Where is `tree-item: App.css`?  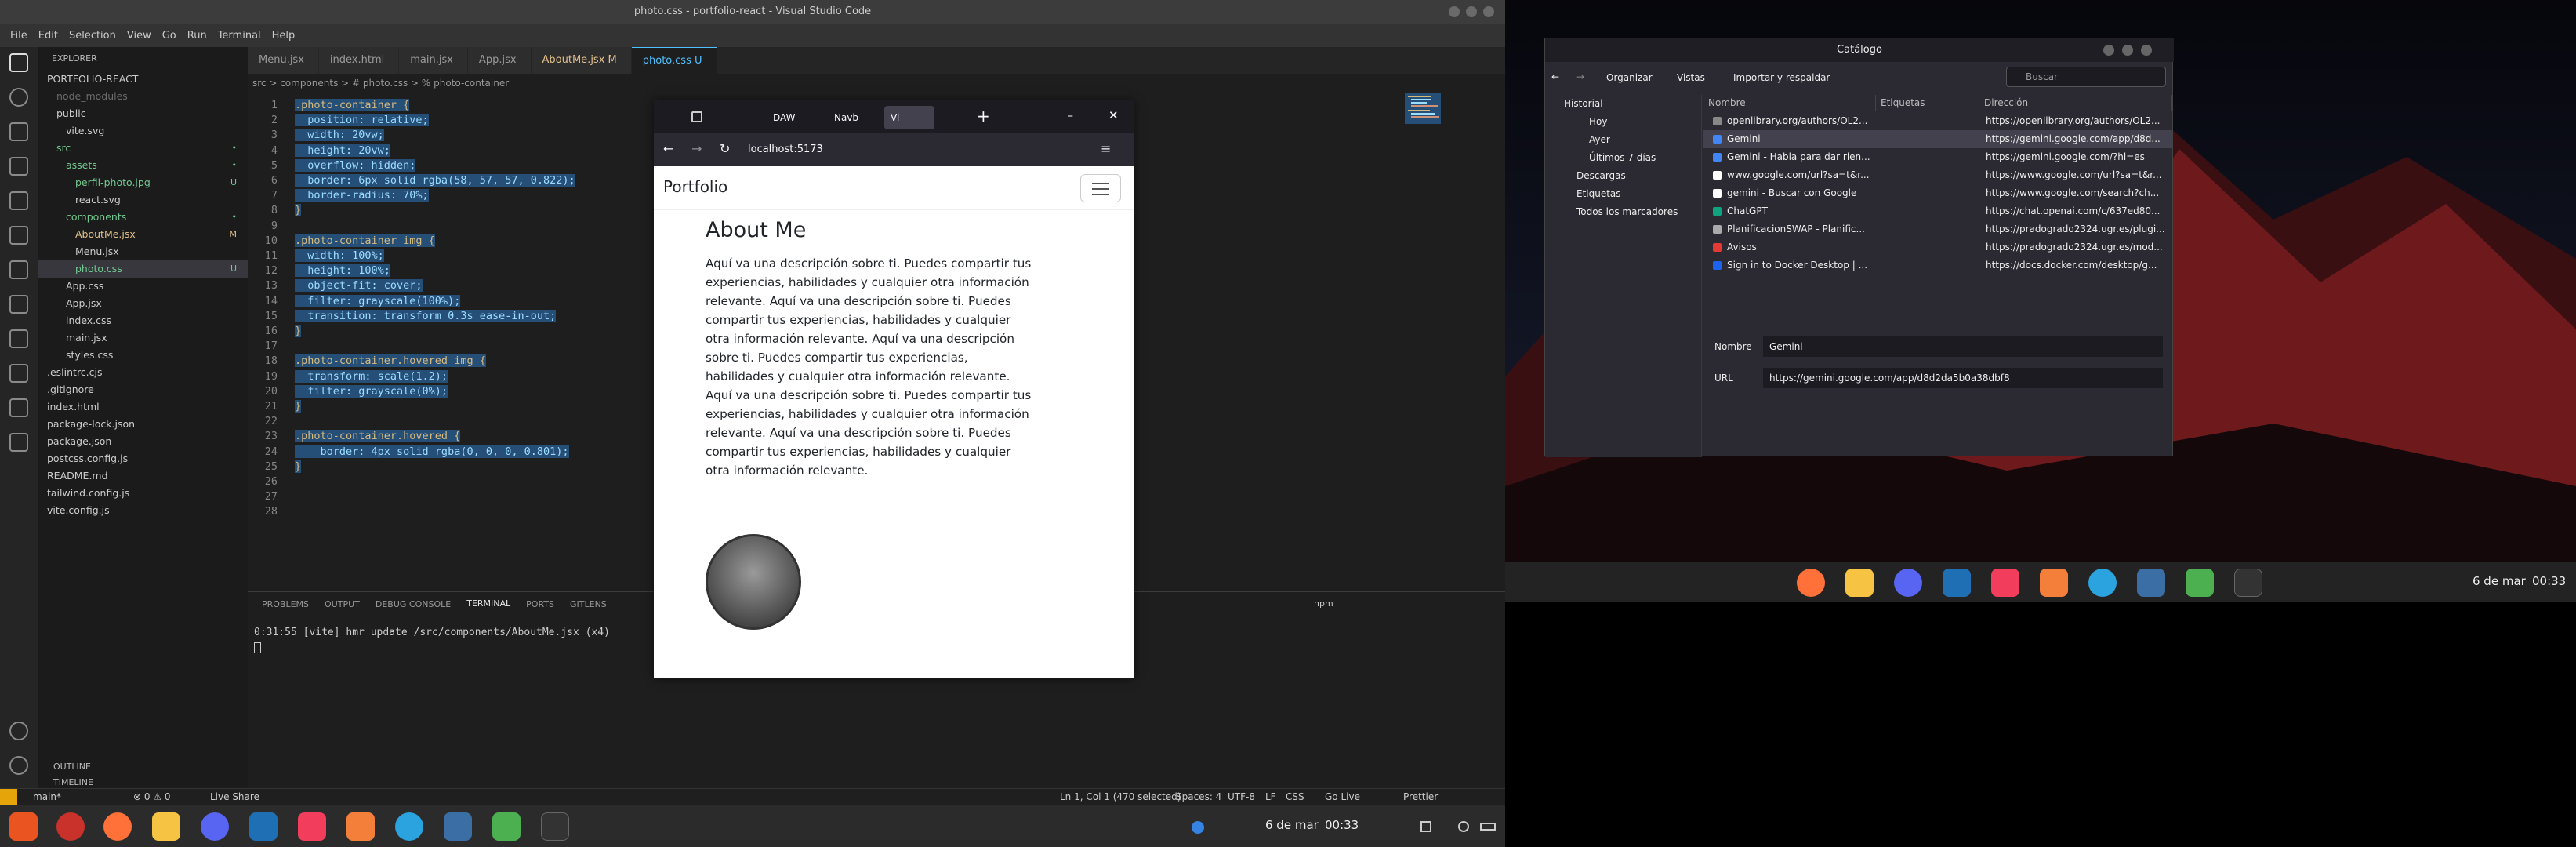 tree-item: App.css is located at coordinates (143, 286).